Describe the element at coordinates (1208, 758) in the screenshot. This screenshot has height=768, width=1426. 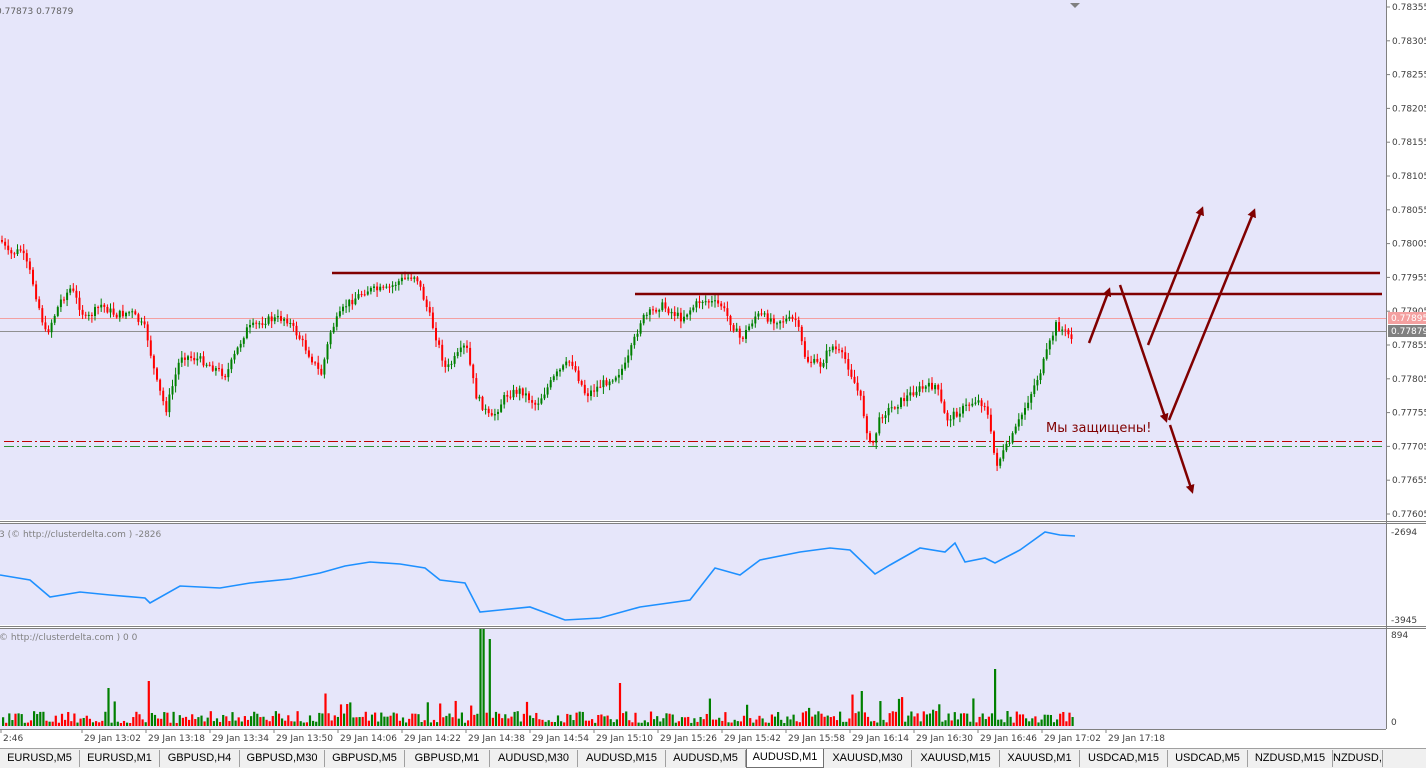
I see `tab-usdcad-m5: USDCAD,M5` at that location.